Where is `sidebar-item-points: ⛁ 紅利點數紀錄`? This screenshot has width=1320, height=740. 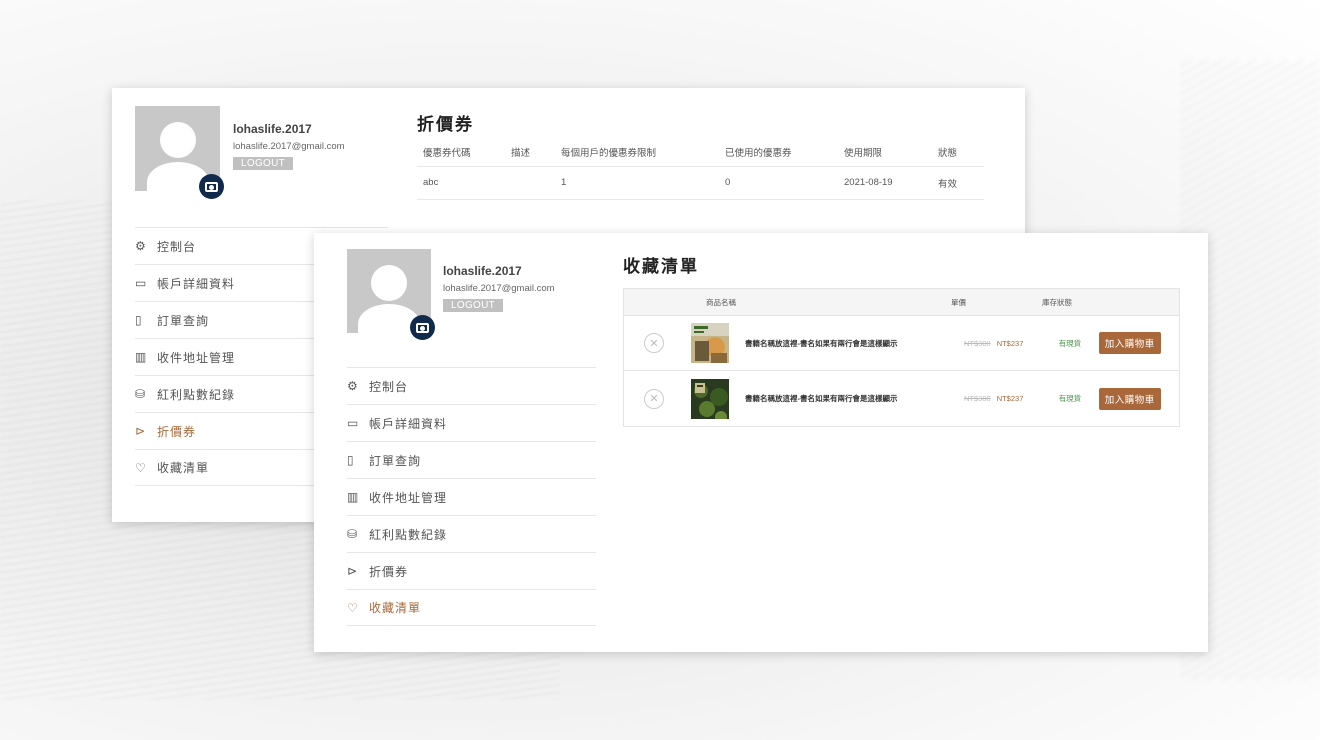
sidebar-item-points: ⛁ 紅利點數紀錄 is located at coordinates (471, 533).